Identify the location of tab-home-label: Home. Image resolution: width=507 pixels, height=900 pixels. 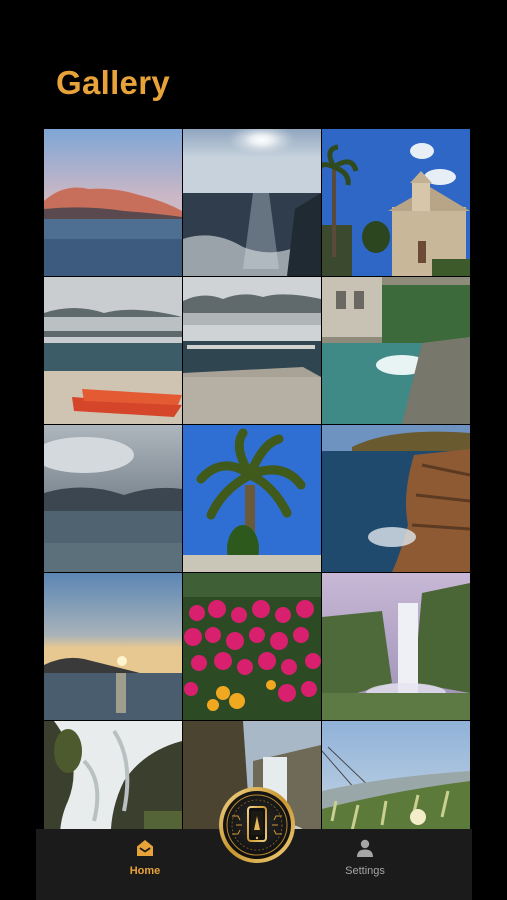
(145, 871).